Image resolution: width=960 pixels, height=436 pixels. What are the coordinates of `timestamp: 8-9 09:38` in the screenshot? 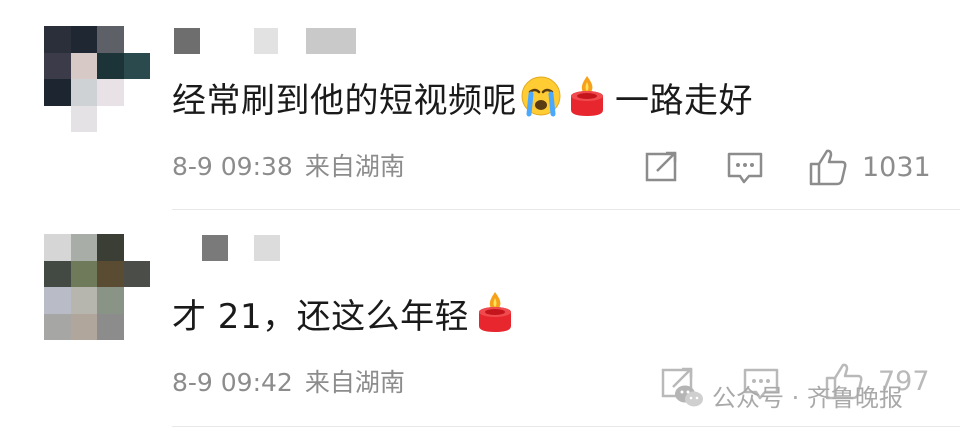 It's located at (232, 166).